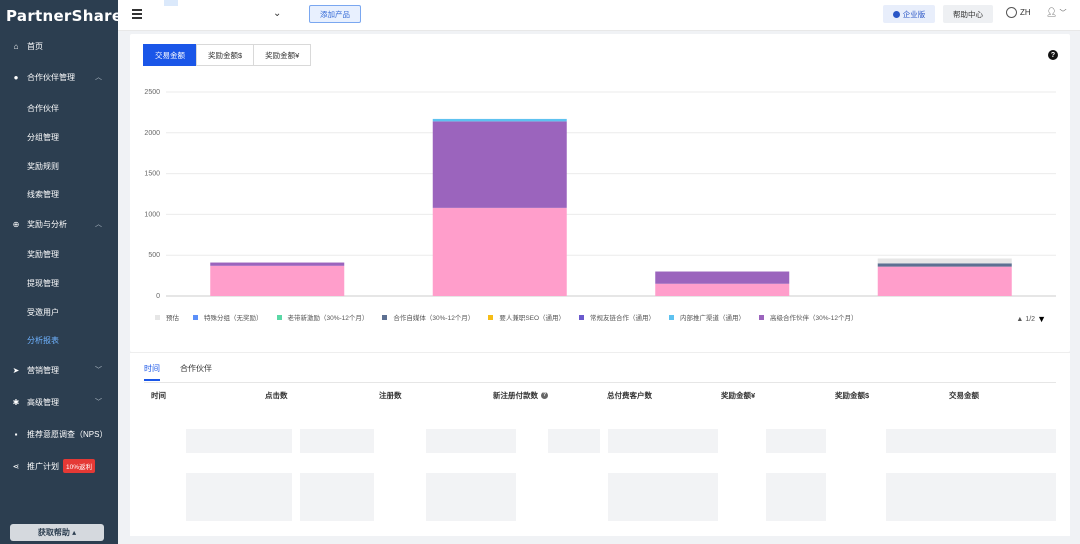 The width and height of the screenshot is (1080, 544). What do you see at coordinates (968, 14) in the screenshot?
I see `help-center-button: 帮助中心` at bounding box center [968, 14].